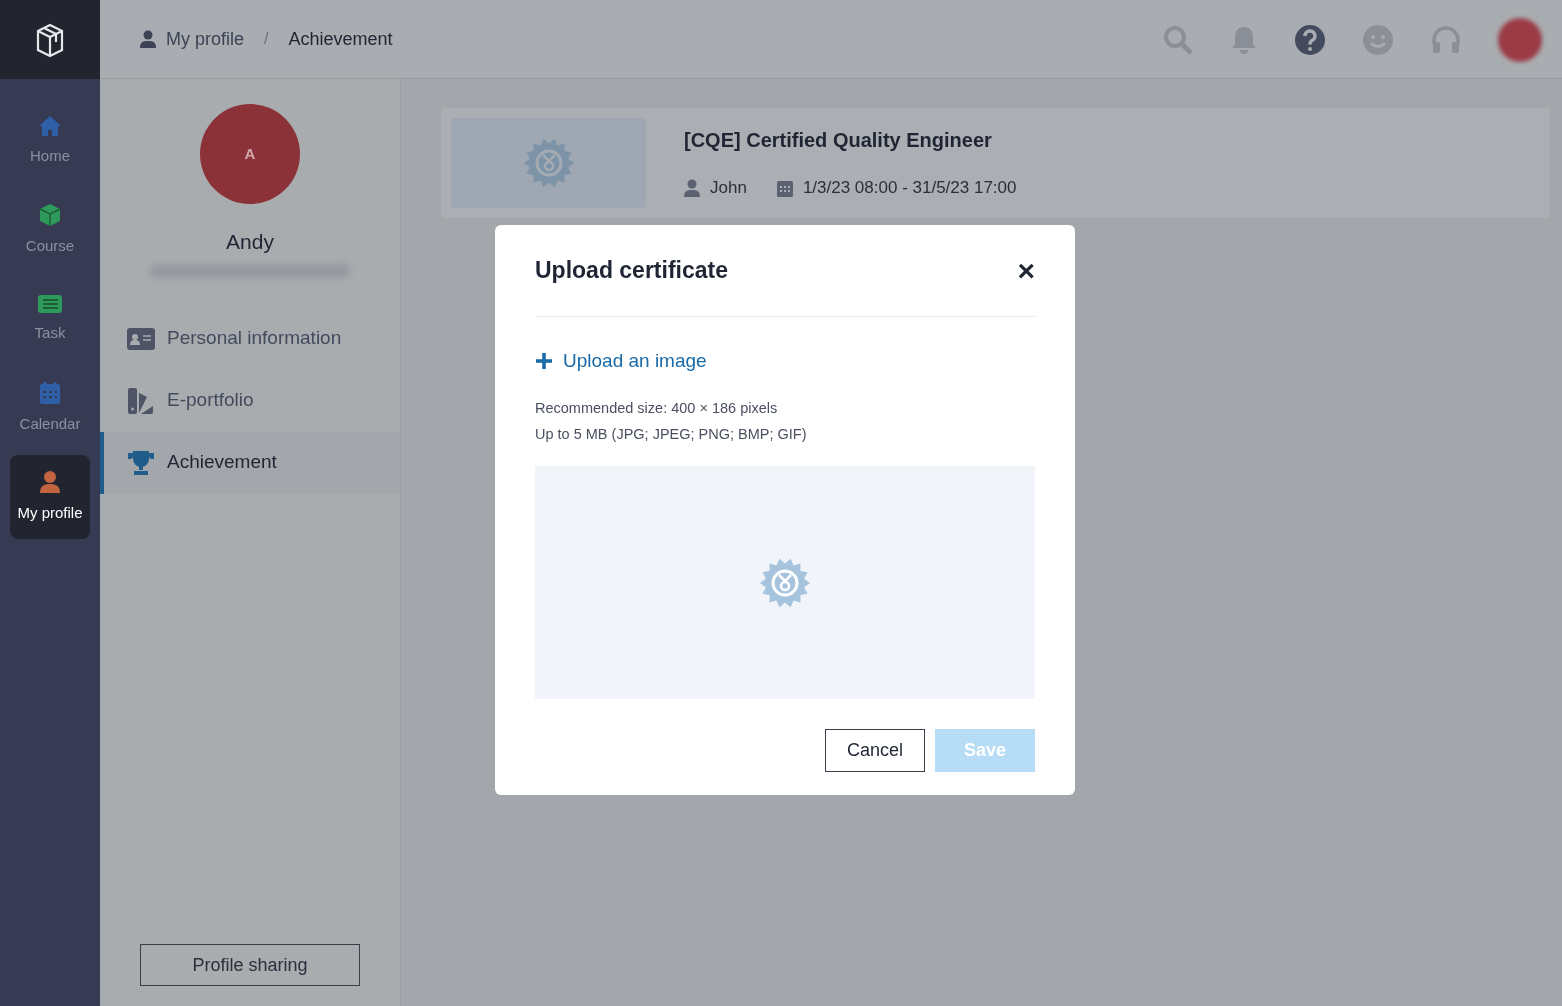  Describe the element at coordinates (141, 462) in the screenshot. I see `trophy-icon` at that location.